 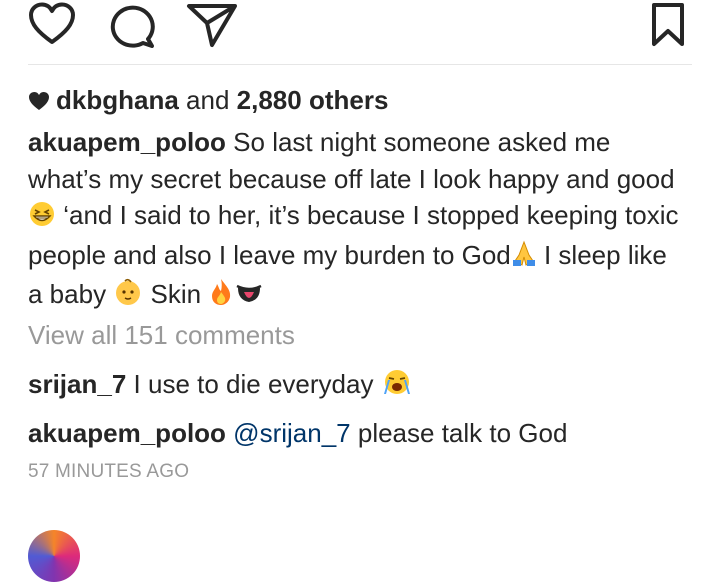 What do you see at coordinates (127, 142) in the screenshot?
I see `caption-username: akuapem_poloo` at bounding box center [127, 142].